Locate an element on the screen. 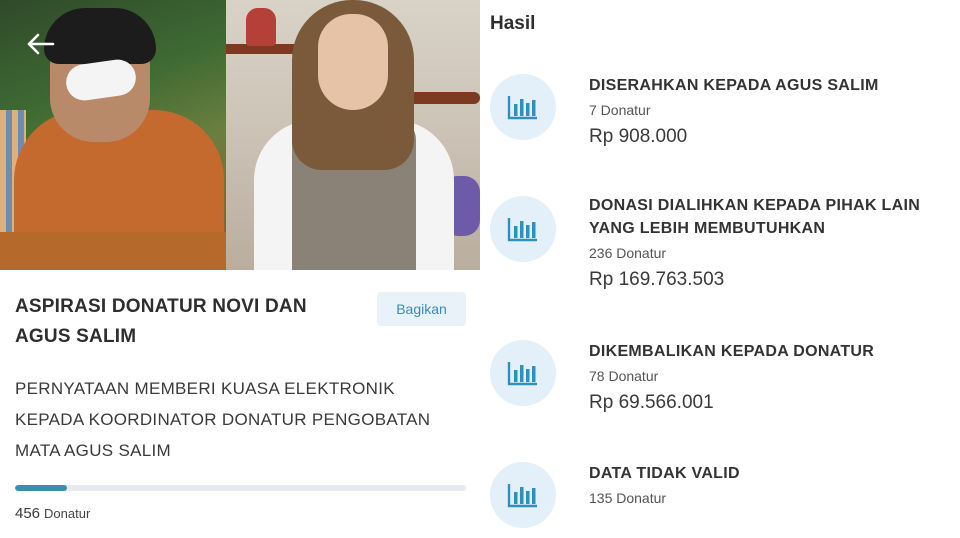 The height and width of the screenshot is (538, 960). donor-summary: 456 Donatur is located at coordinates (52, 513).